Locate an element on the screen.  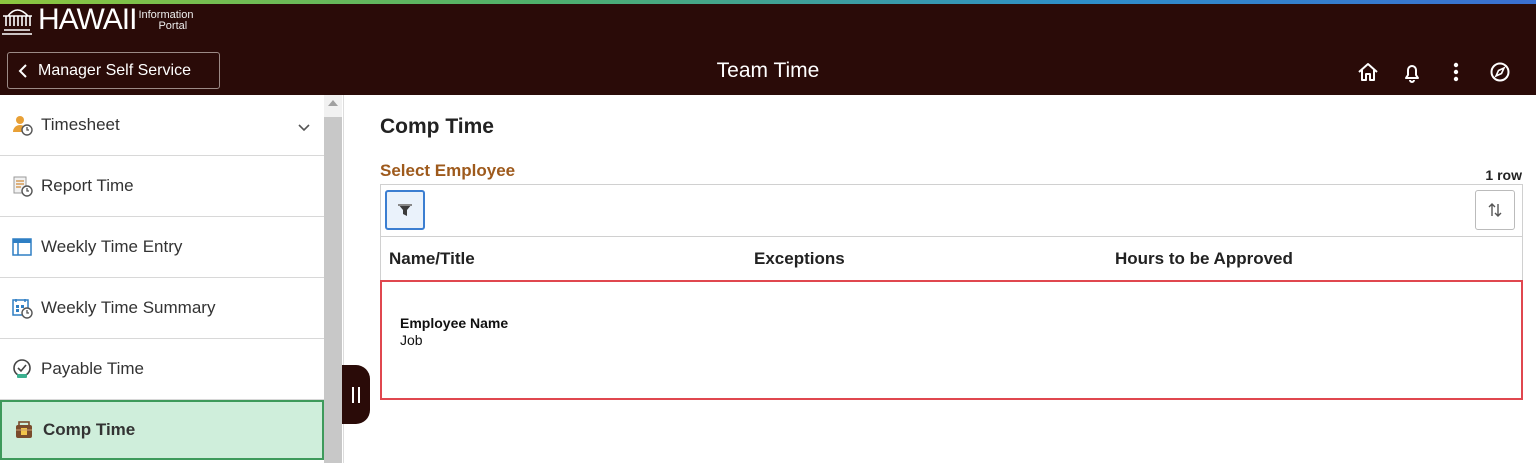
scroll-up-arrow-icon is located at coordinates (333, 103).